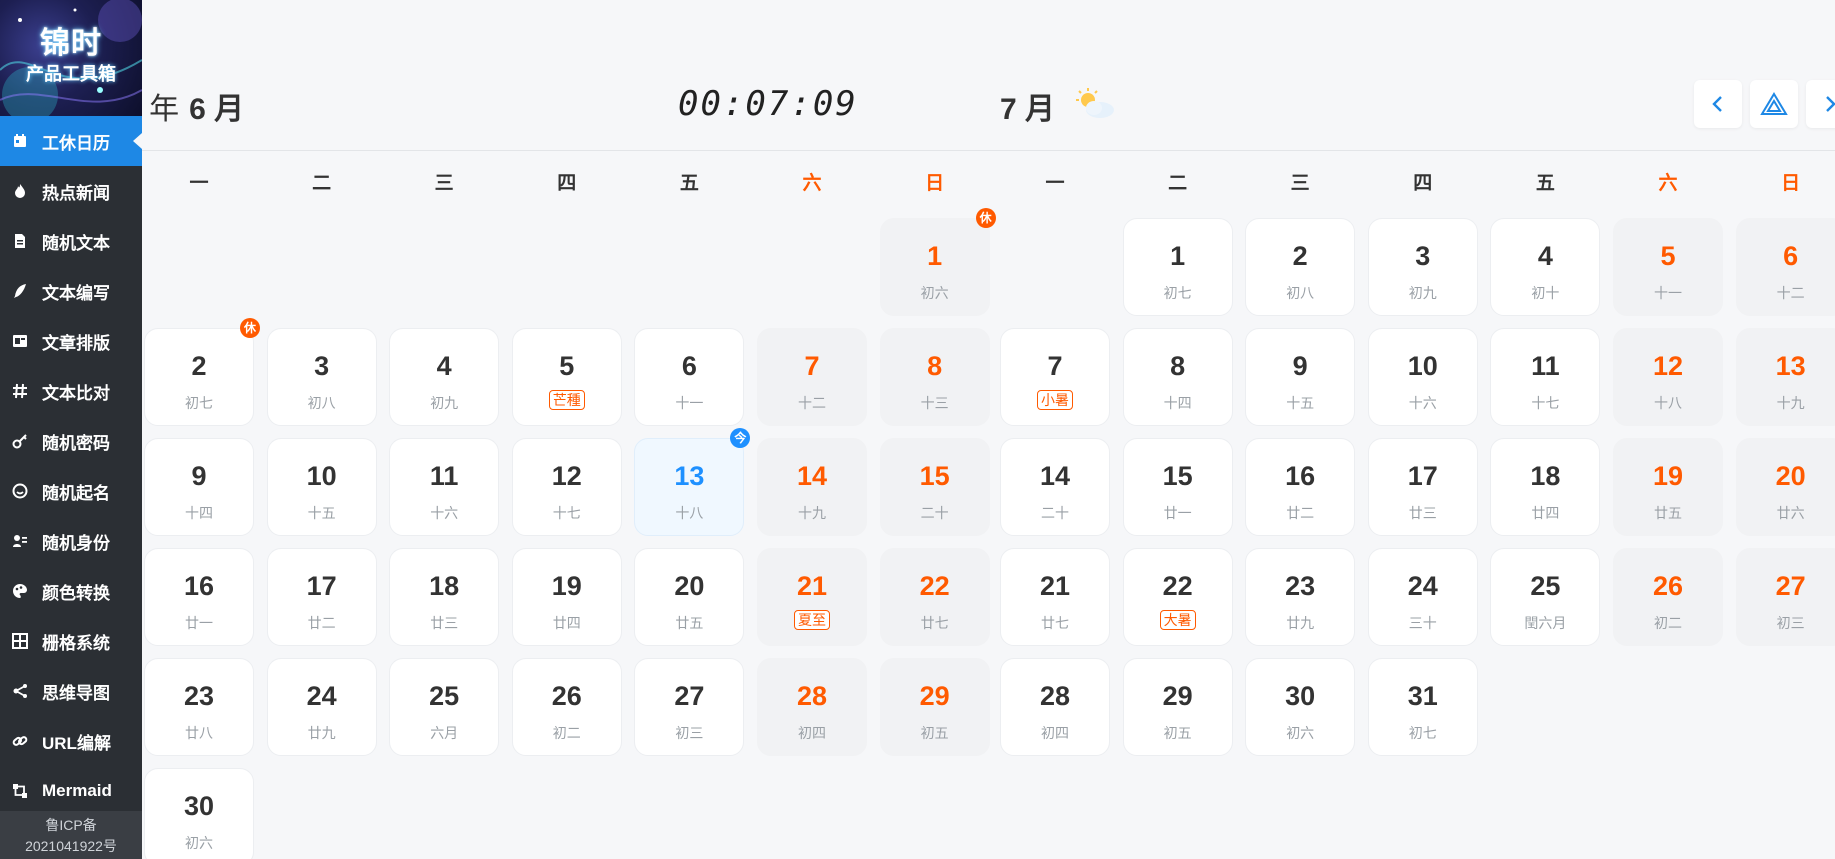 This screenshot has height=859, width=1835. I want to click on day-cell: 13 十九, so click(1785, 377).